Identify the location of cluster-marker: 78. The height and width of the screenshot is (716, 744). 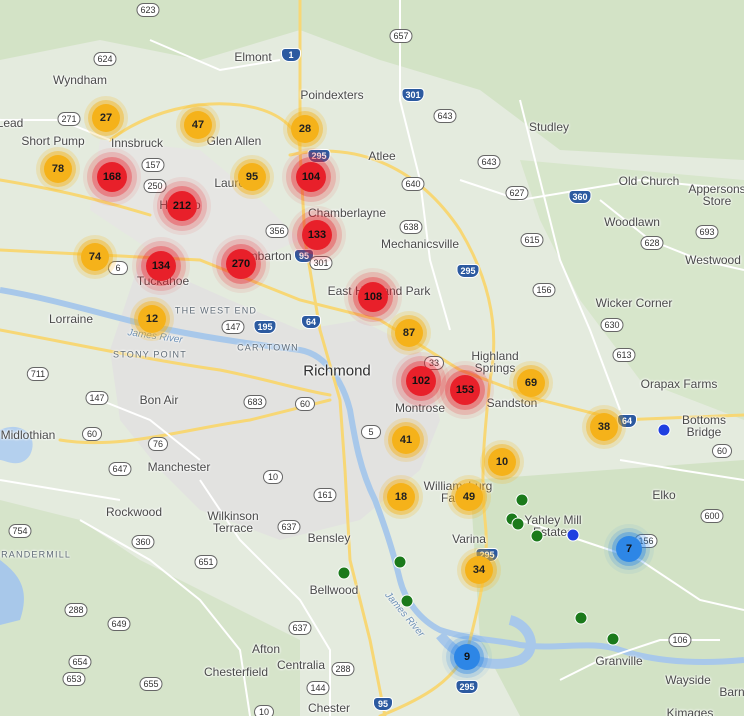
(58, 169).